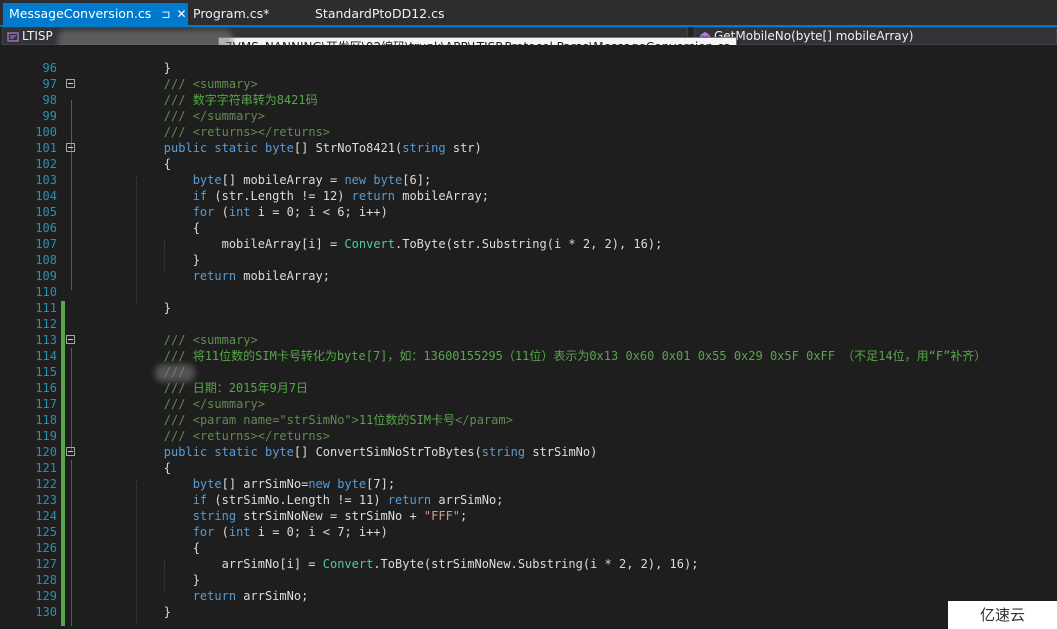  I want to click on code-line: 117 /// </summary>, so click(528, 404).